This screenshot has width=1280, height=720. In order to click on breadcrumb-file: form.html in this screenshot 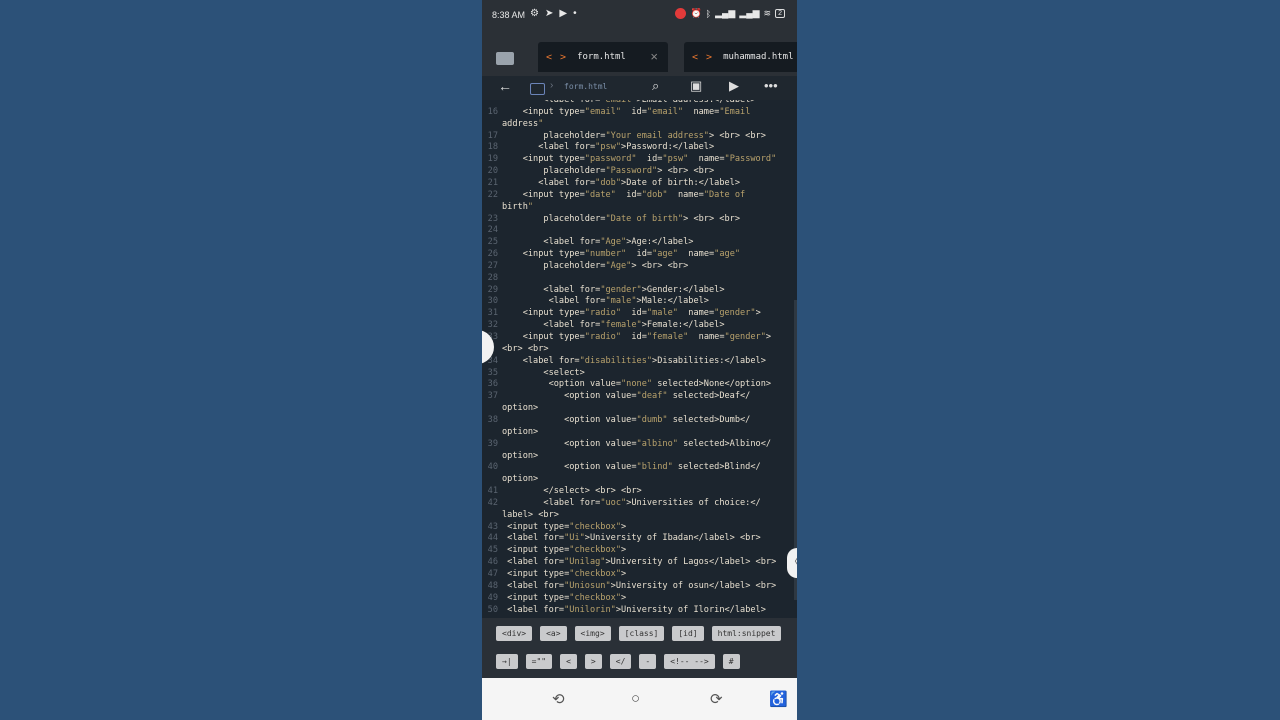, I will do `click(585, 86)`.